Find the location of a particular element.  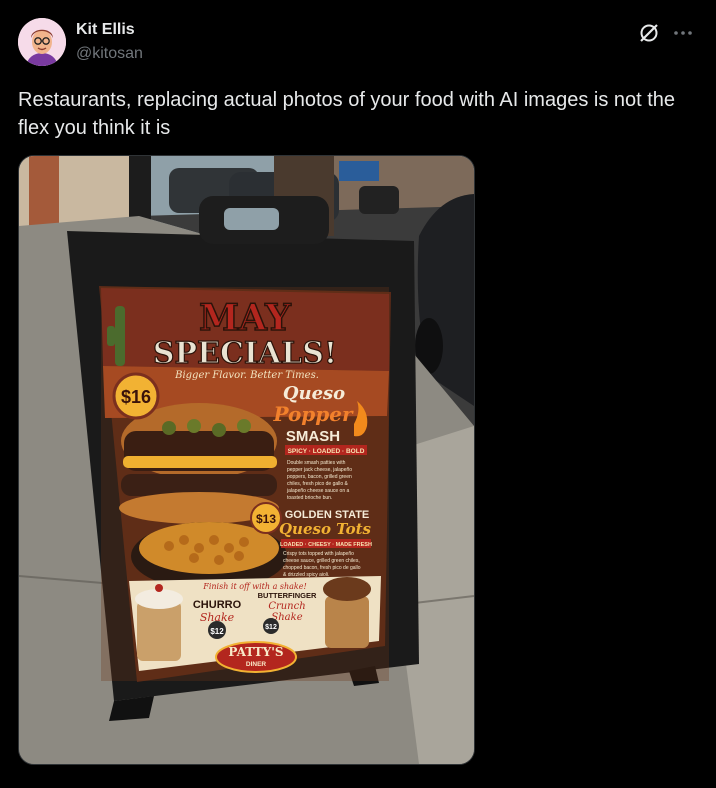

svg-text: Double smash patties with is located at coordinates (316, 463).